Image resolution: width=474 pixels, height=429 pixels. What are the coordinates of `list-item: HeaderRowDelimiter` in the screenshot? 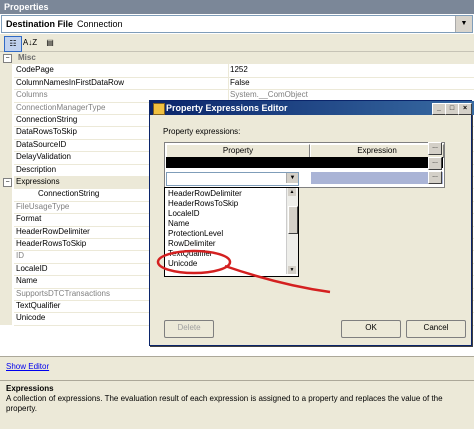 It's located at (205, 194).